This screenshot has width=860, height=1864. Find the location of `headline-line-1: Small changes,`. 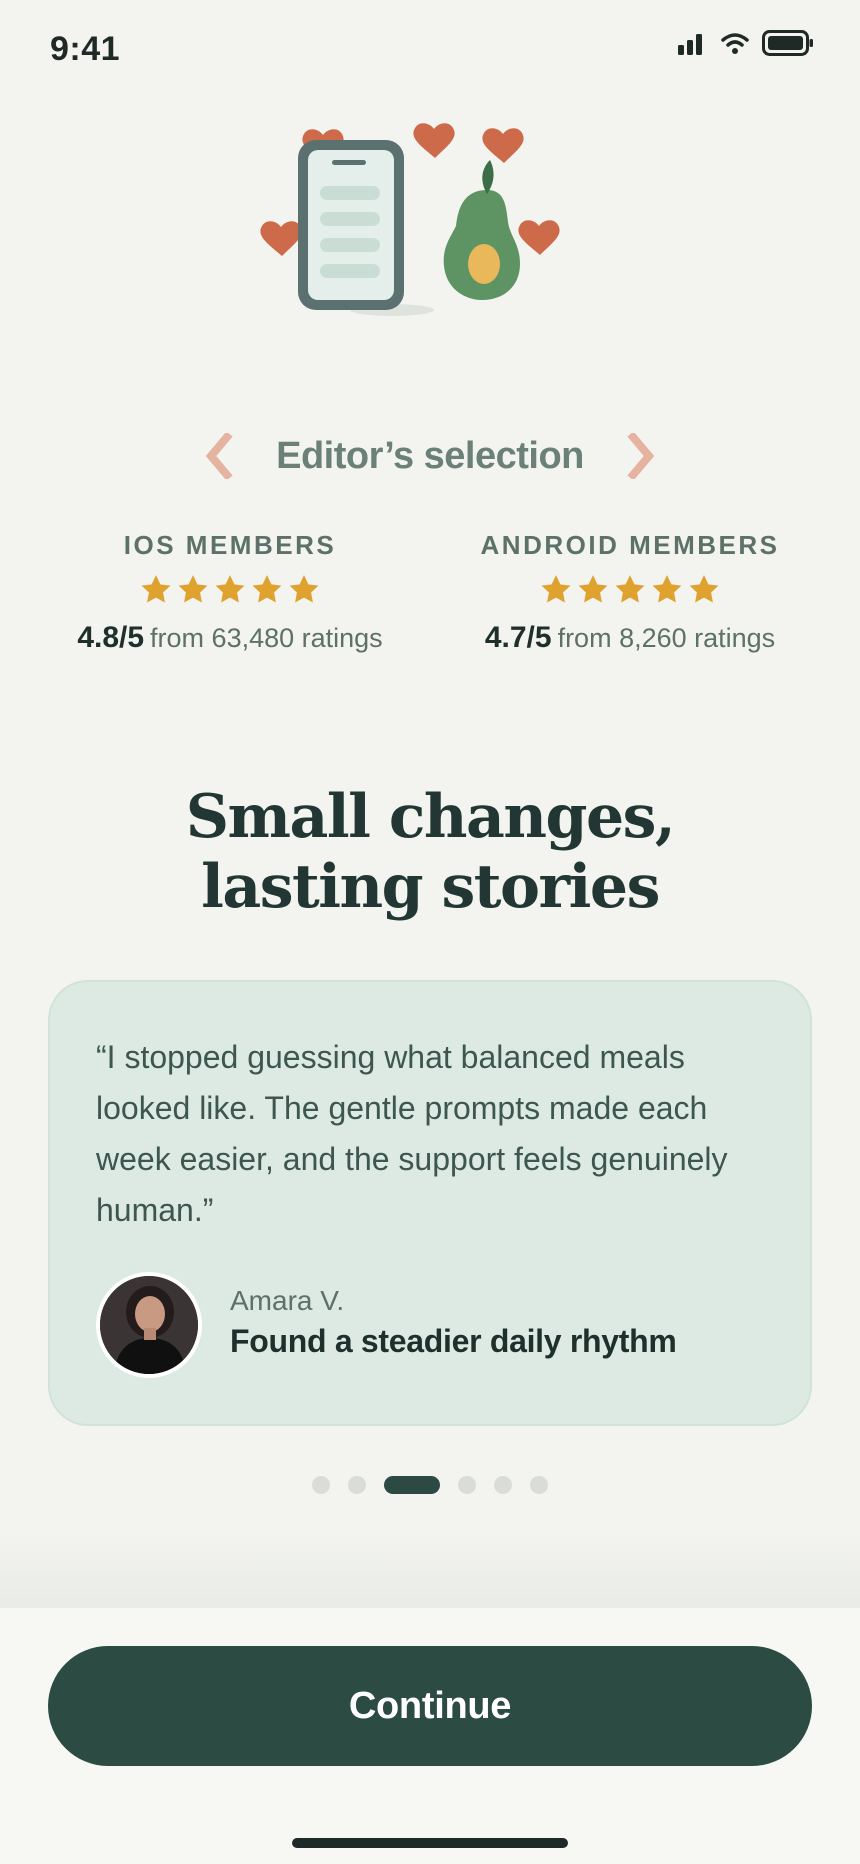

headline-line-1: Small changes, is located at coordinates (430, 817).